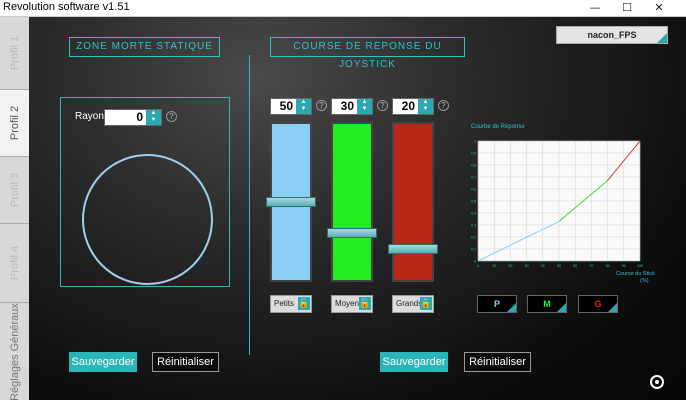 This screenshot has height=400, width=686. I want to click on info-icon, so click(657, 382).